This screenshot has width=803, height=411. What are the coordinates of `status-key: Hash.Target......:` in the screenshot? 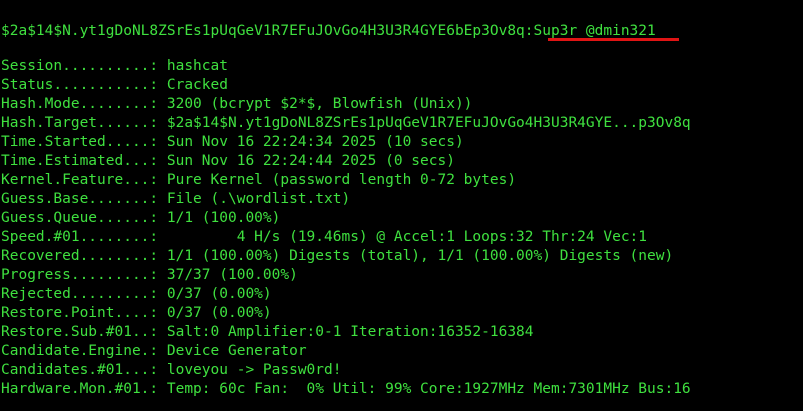 It's located at (80, 123).